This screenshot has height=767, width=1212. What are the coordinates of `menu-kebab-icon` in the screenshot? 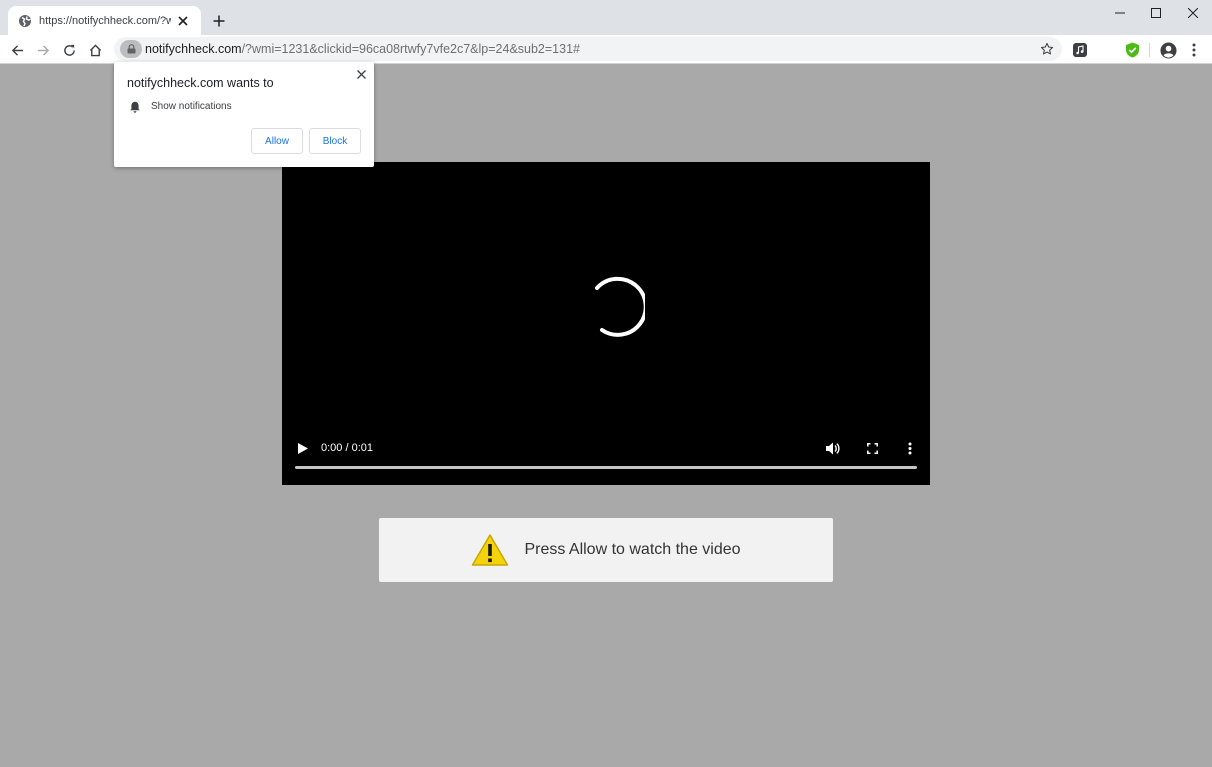 It's located at (1194, 50).